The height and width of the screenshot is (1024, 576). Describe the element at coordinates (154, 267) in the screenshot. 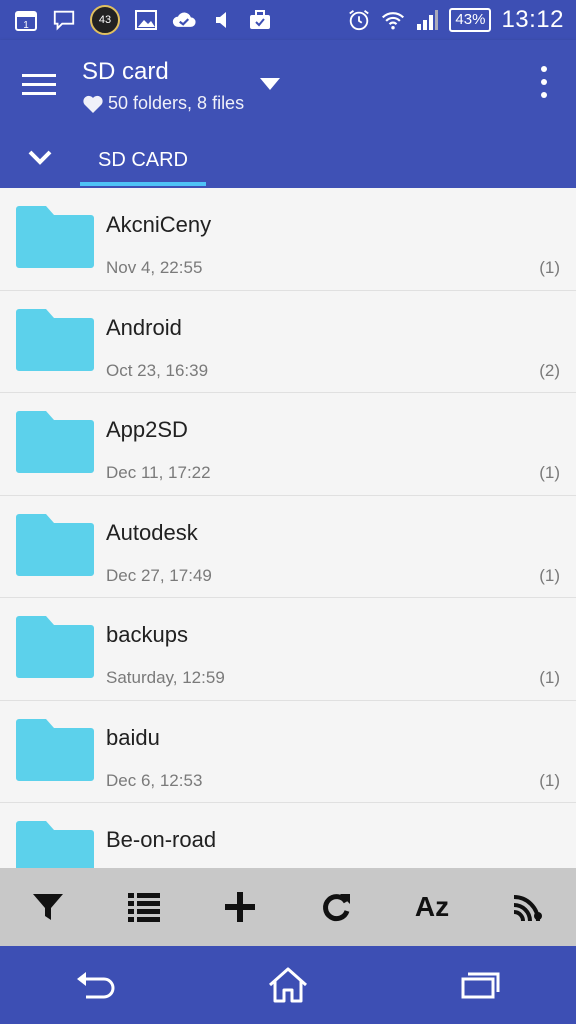

I see `file-date: Nov 4, 22:55` at that location.